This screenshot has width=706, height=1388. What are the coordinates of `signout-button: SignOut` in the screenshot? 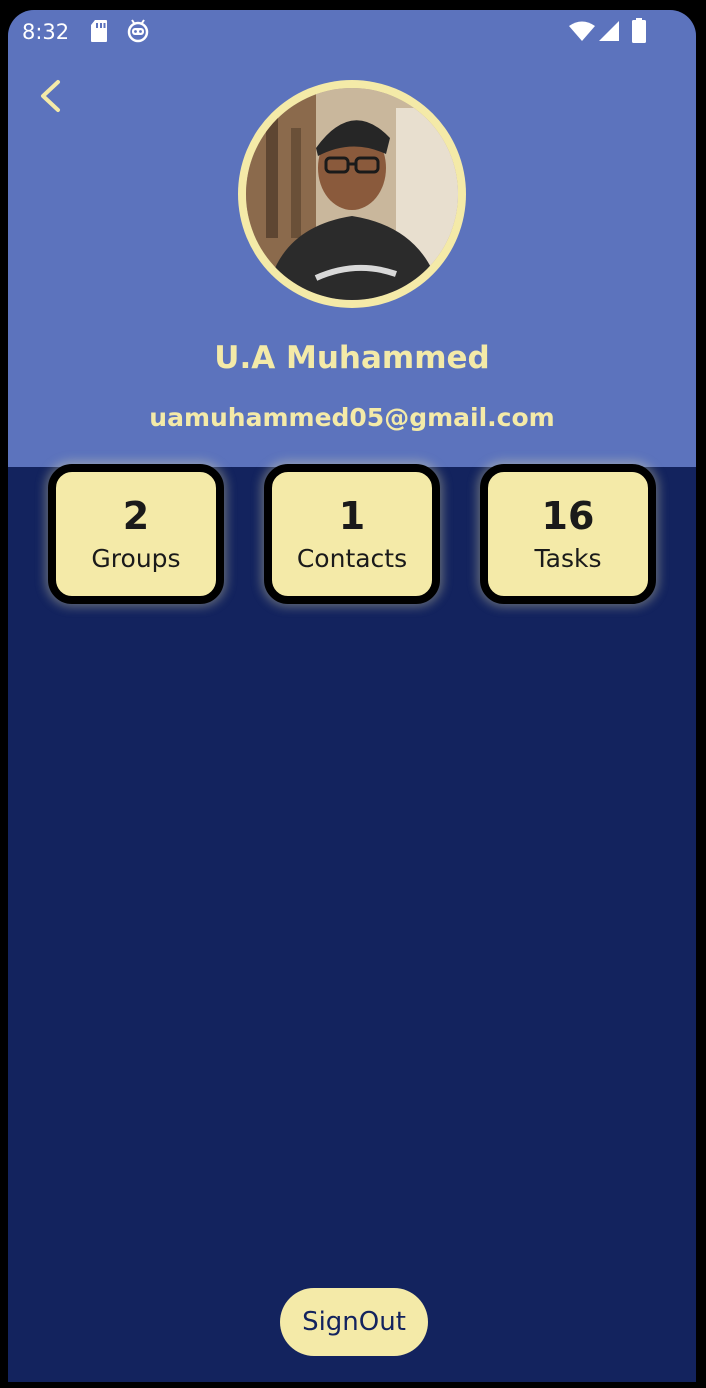 It's located at (354, 1322).